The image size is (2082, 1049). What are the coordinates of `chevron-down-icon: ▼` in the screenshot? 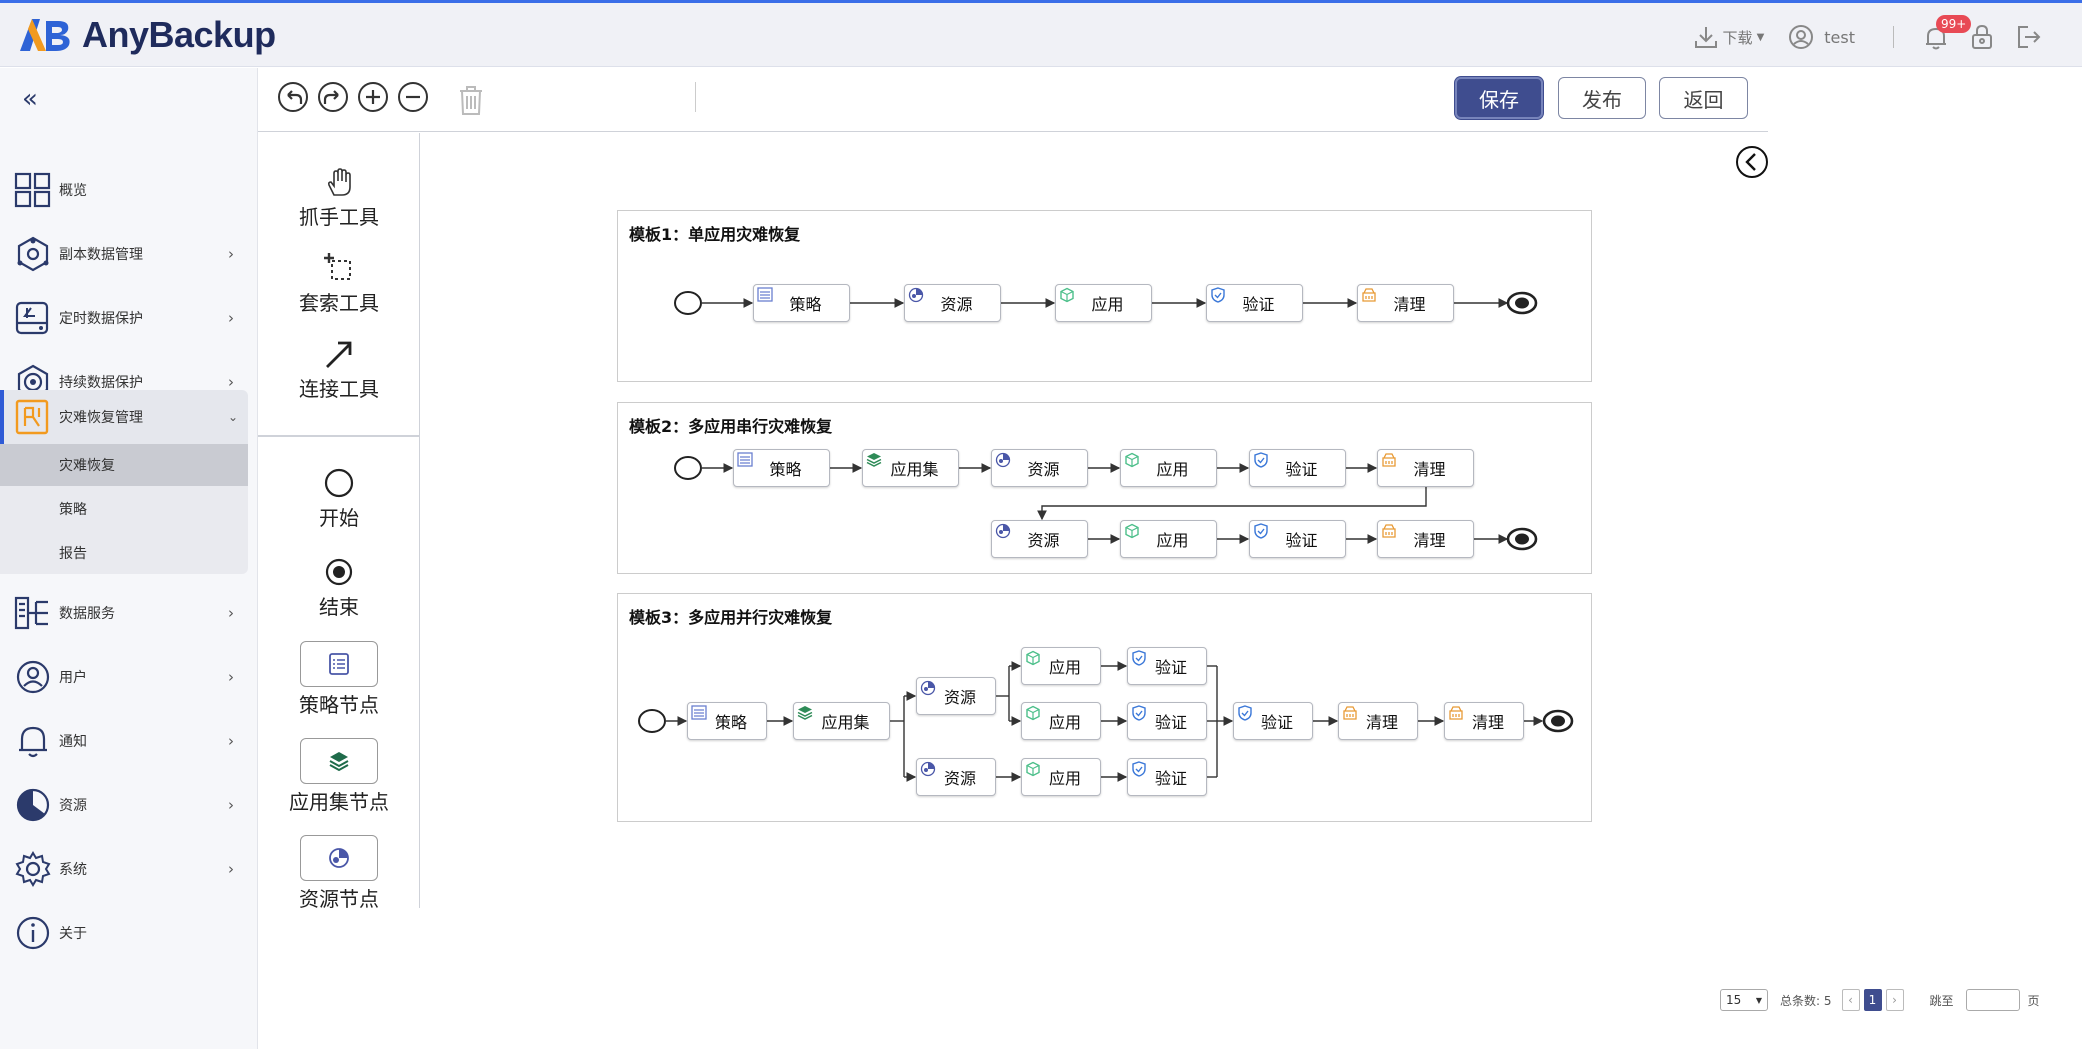 It's located at (1760, 37).